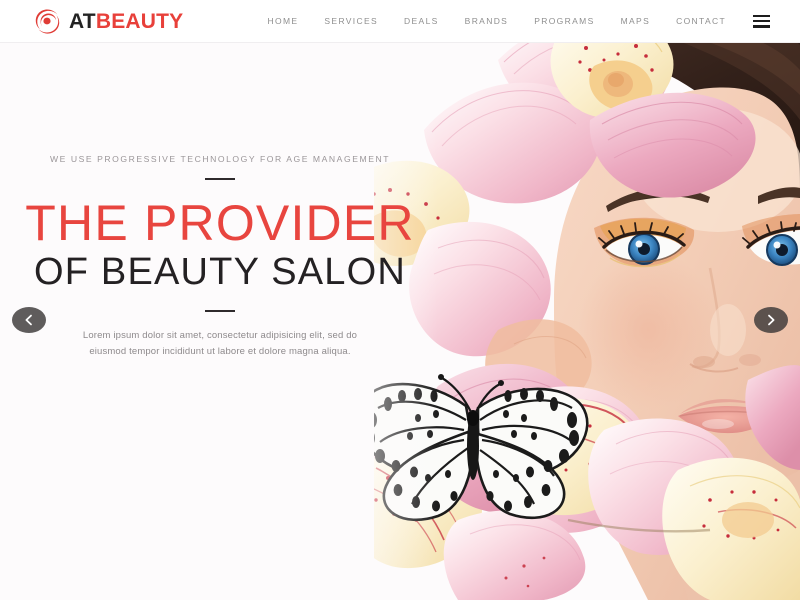 The height and width of the screenshot is (600, 800). I want to click on chevron-right-icon, so click(771, 320).